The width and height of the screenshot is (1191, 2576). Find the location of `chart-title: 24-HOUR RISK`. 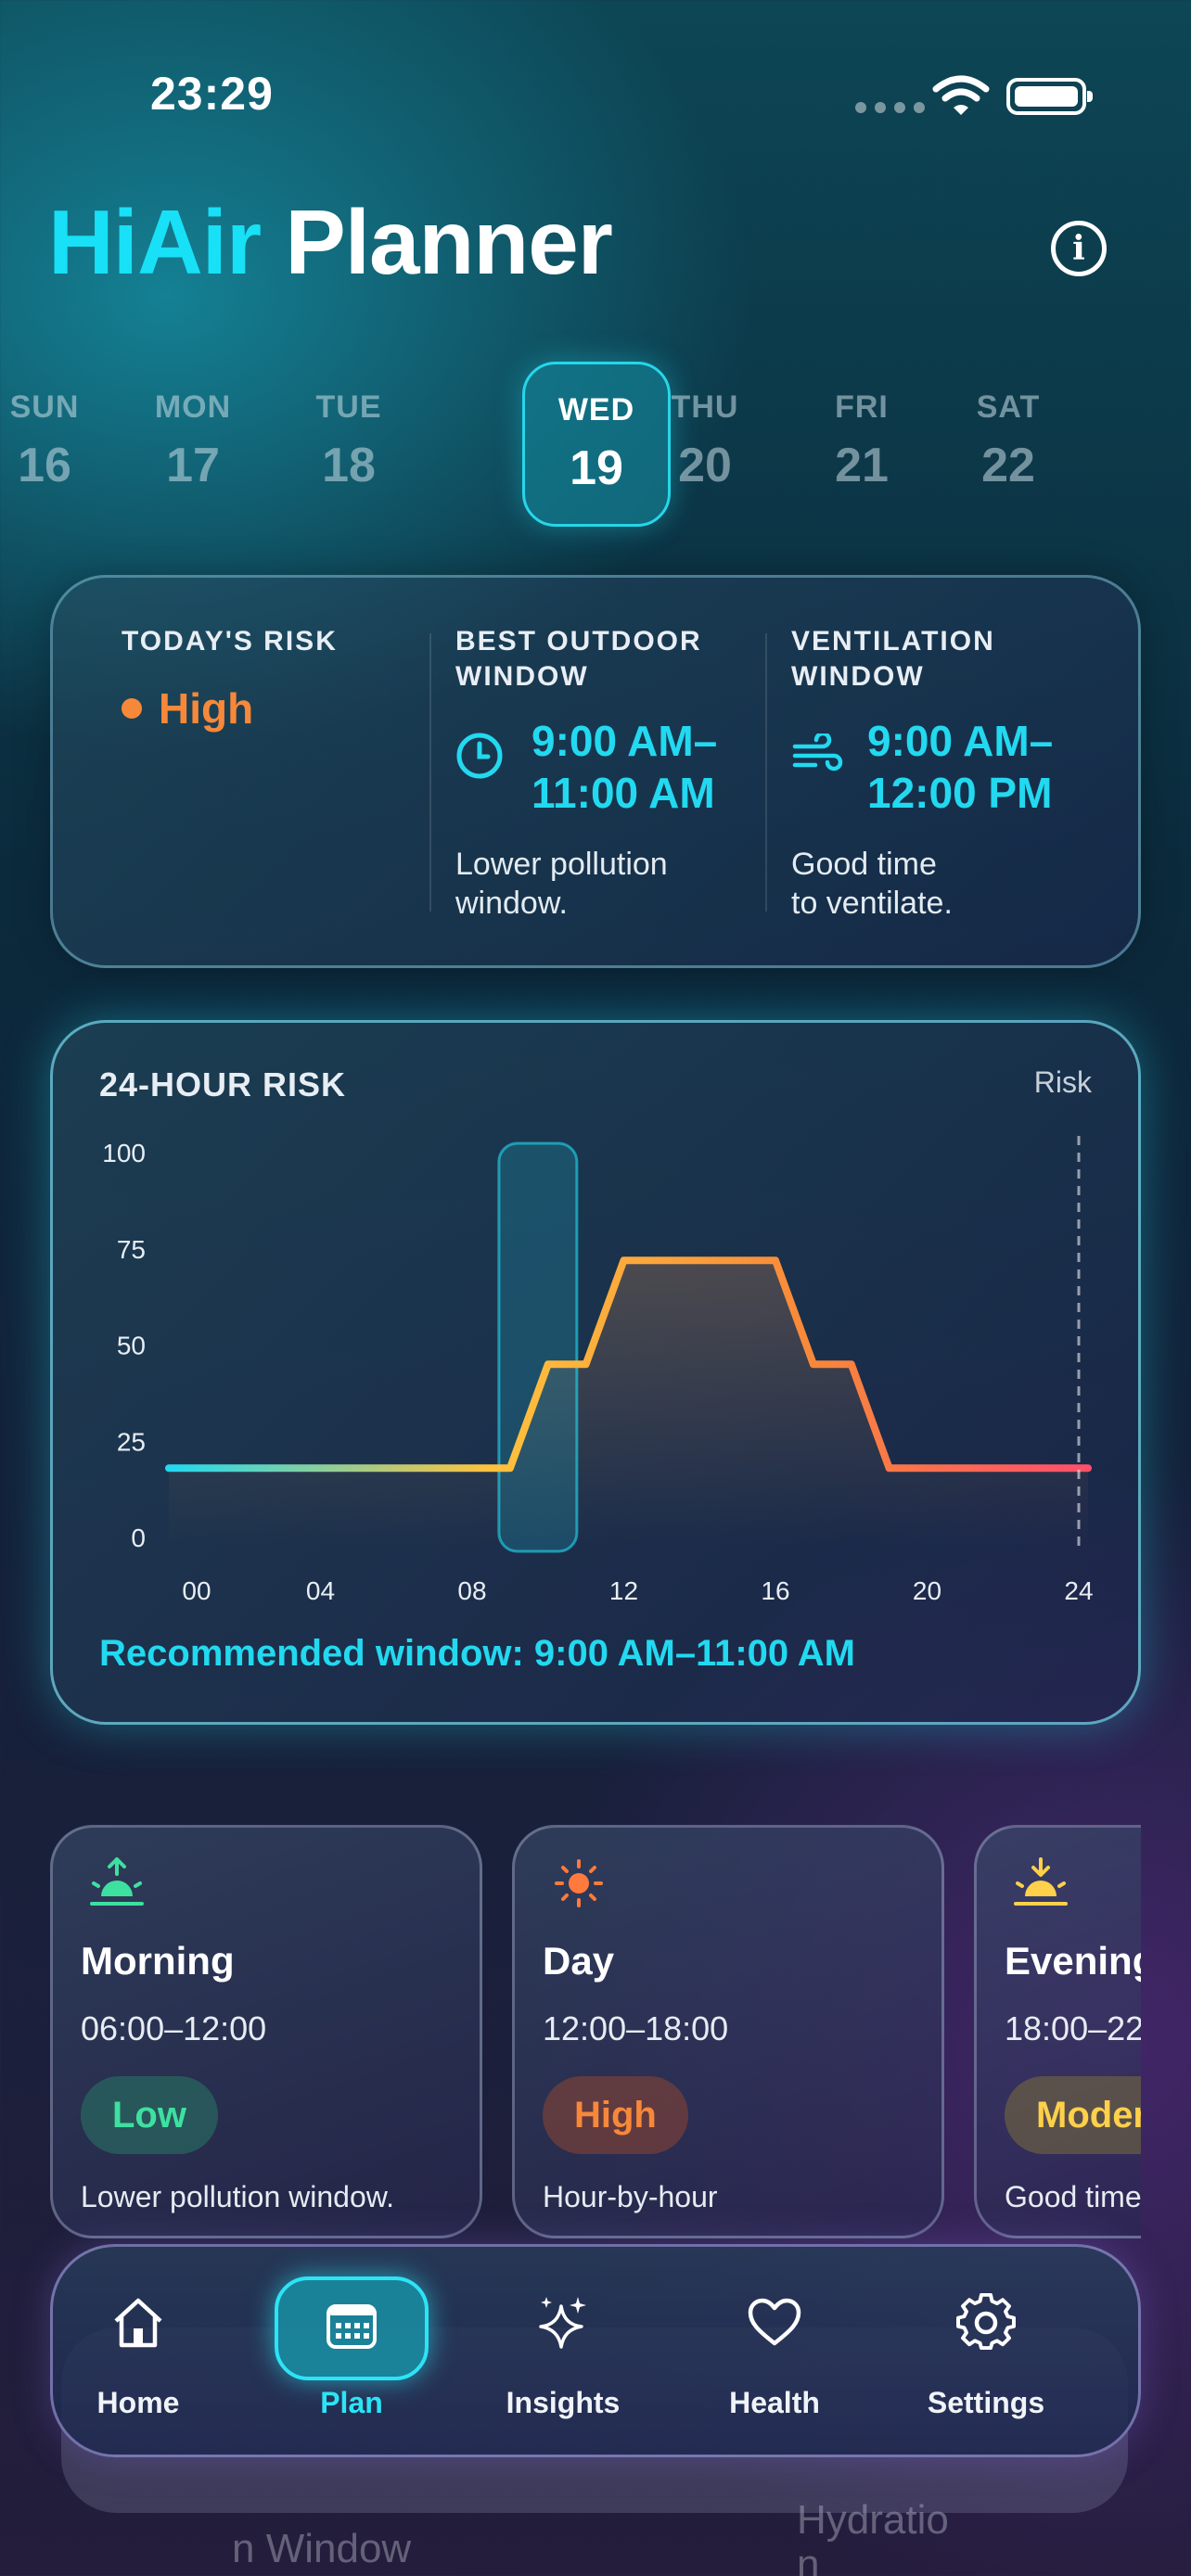

chart-title: 24-HOUR RISK is located at coordinates (223, 1084).